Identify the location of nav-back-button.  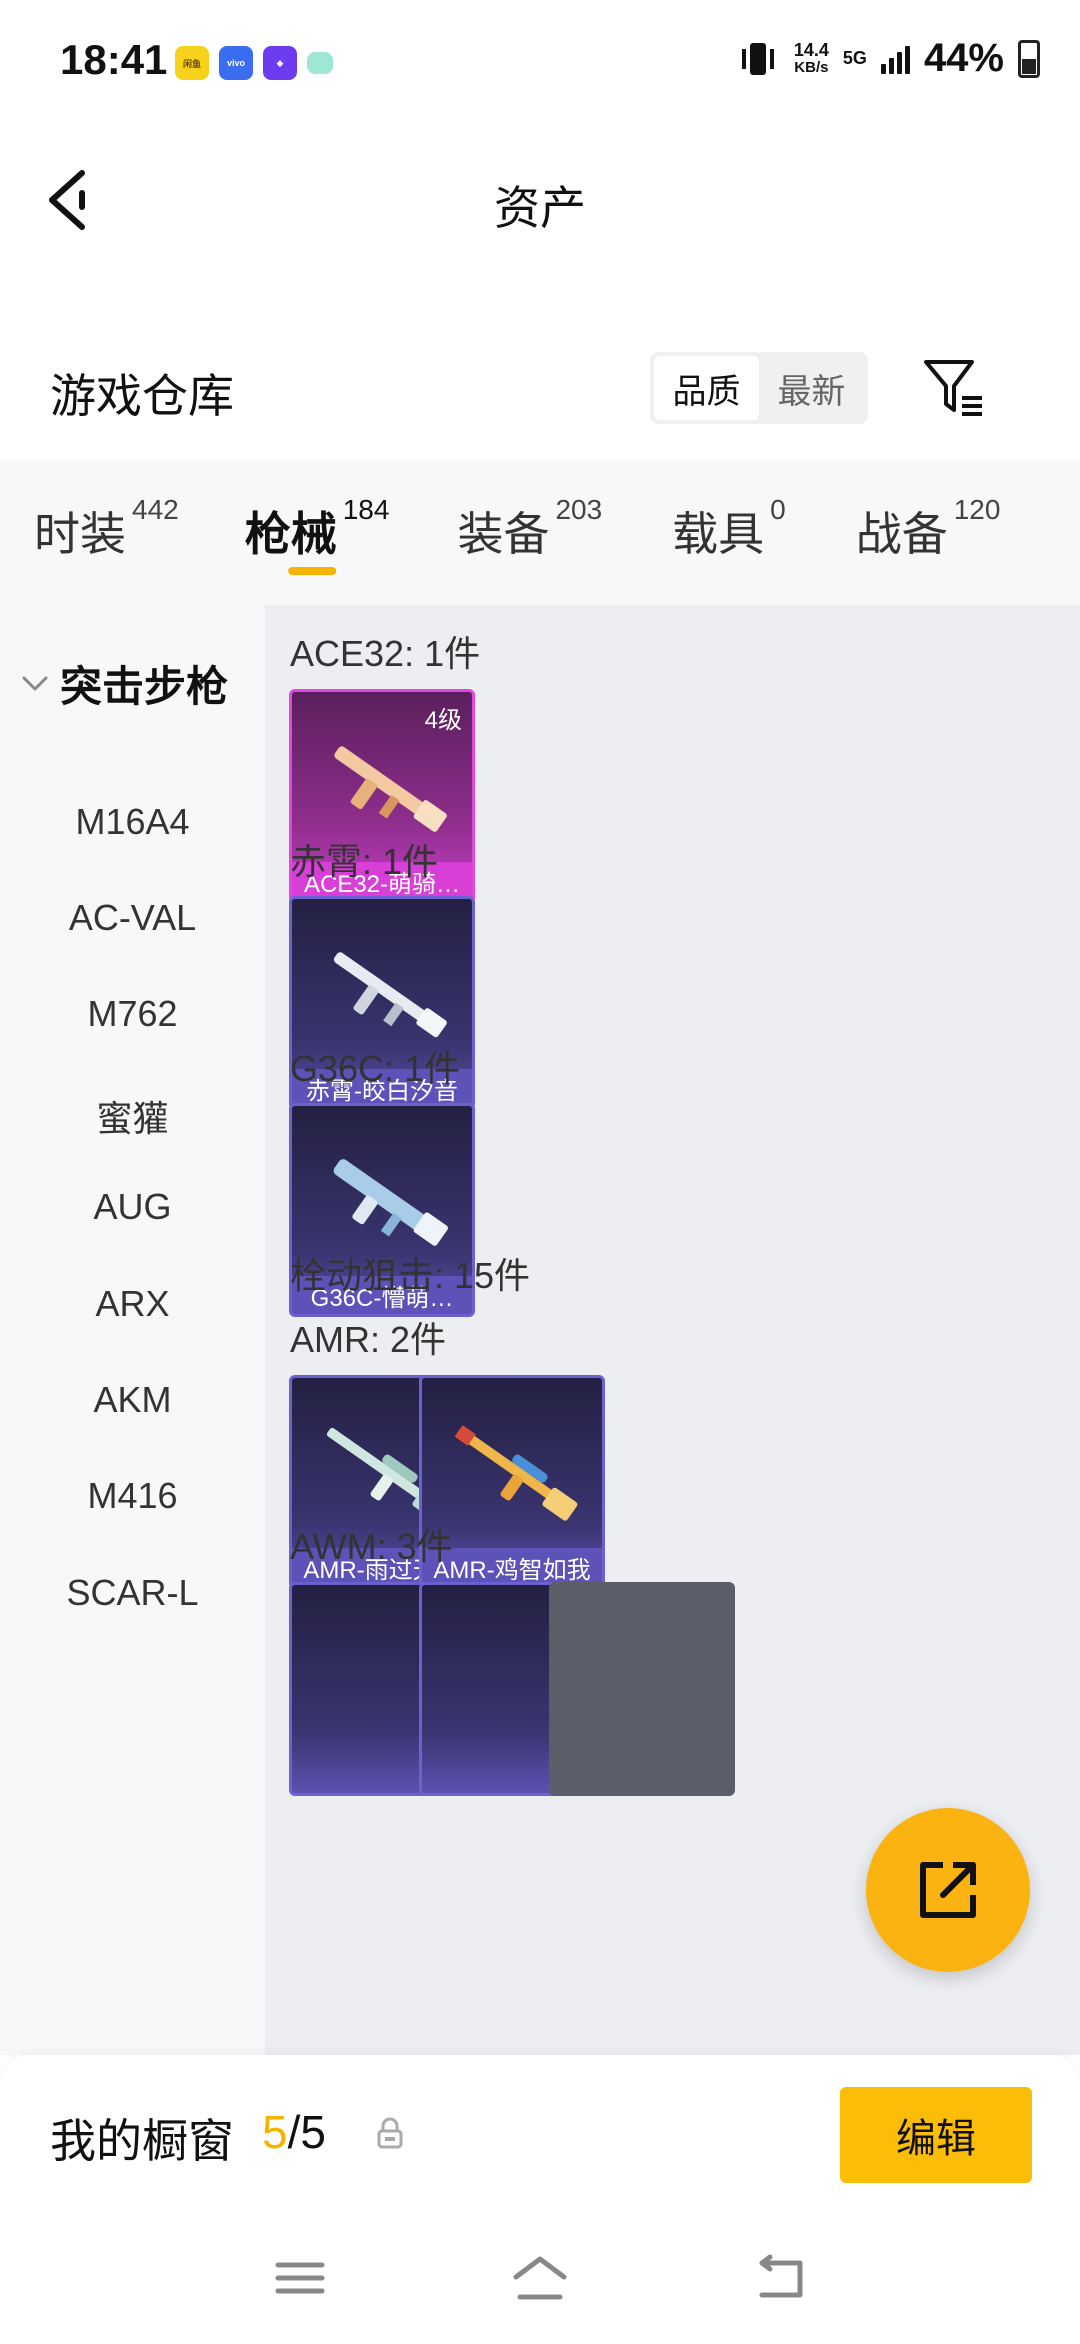
(780, 2278).